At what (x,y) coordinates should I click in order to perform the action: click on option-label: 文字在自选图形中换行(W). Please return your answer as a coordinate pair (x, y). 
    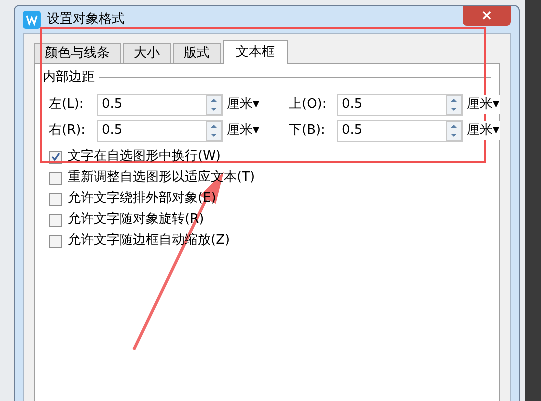
    Looking at the image, I should click on (144, 157).